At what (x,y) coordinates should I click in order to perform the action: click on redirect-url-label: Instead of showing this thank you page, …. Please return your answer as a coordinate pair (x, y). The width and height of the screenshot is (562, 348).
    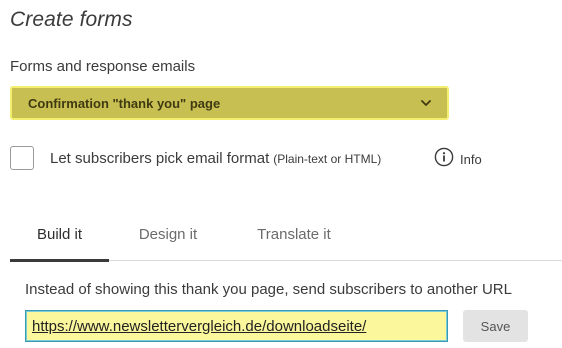
    Looking at the image, I should click on (268, 289).